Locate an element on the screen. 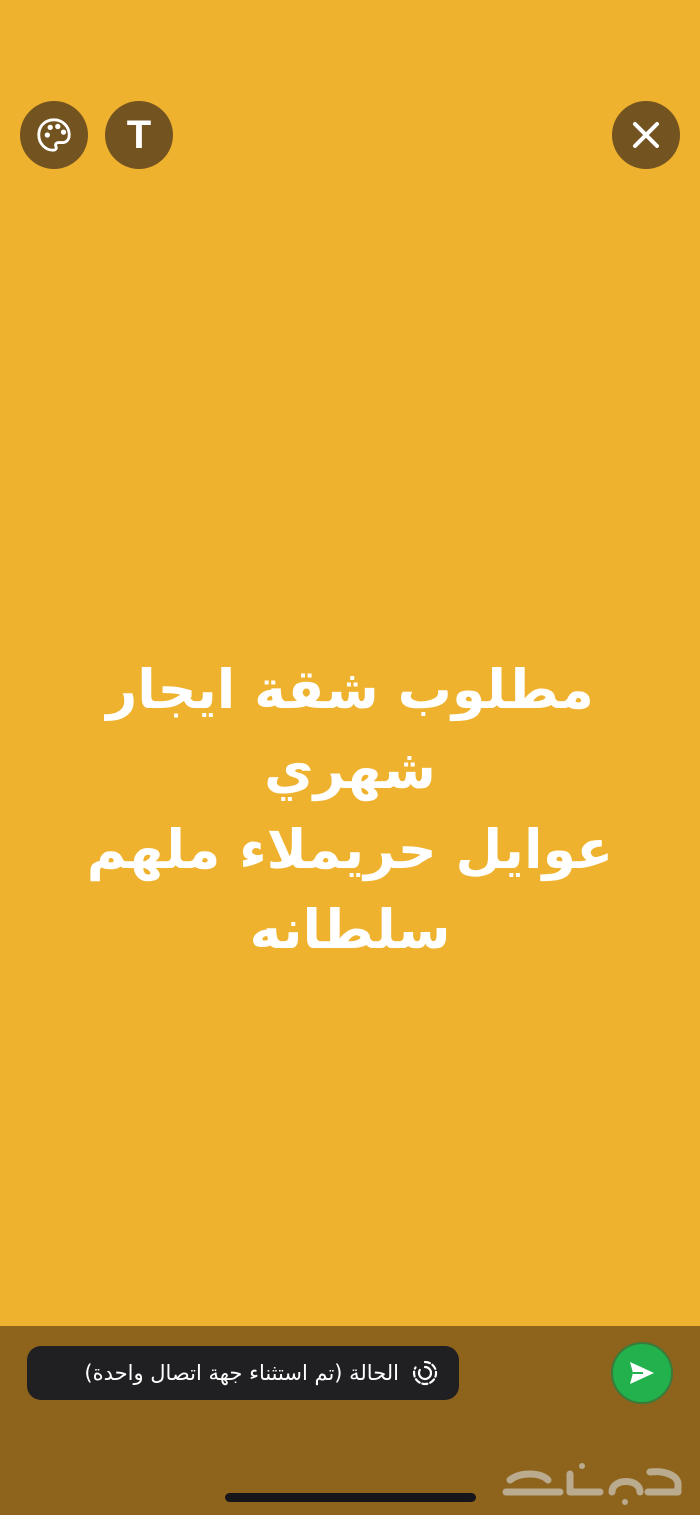 The image size is (700, 1515). text-tool-label: T is located at coordinates (139, 135).